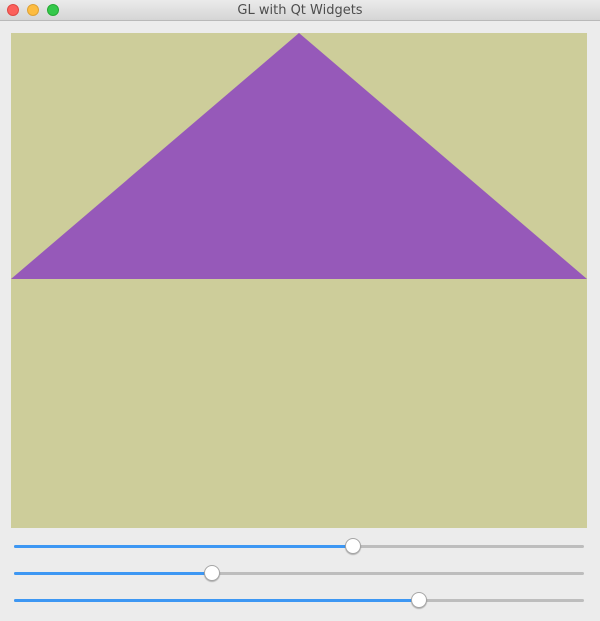 The width and height of the screenshot is (600, 621). I want to click on window-title: GL with Qt Widgets, so click(300, 10).